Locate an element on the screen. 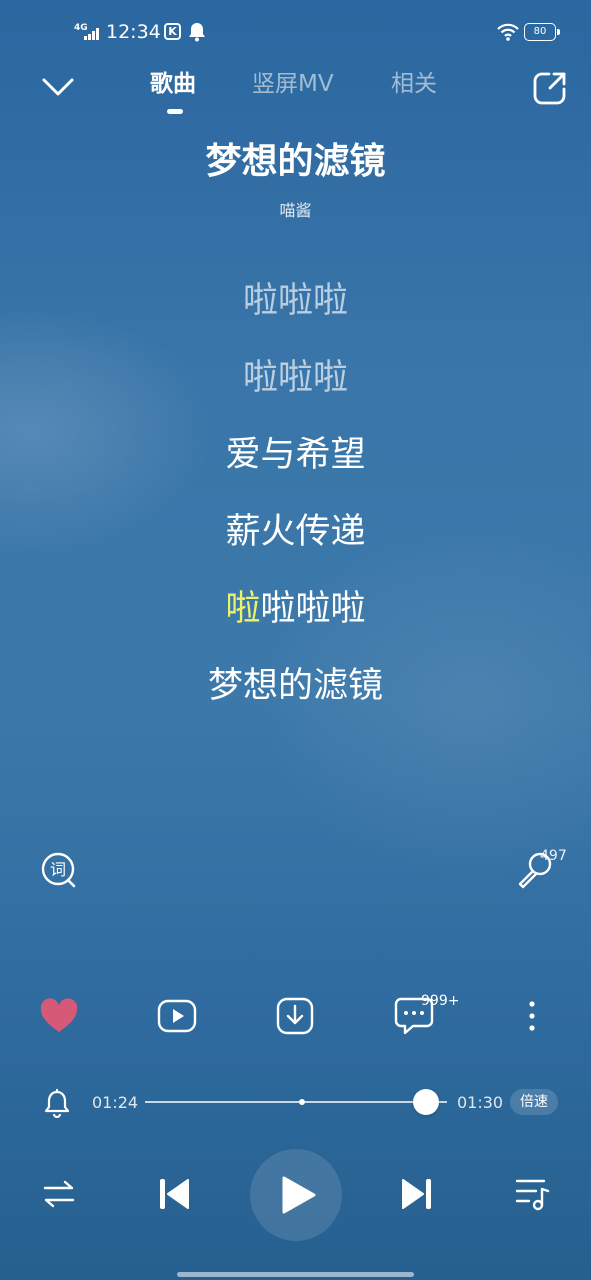  tab-song: 歌曲 is located at coordinates (173, 84).